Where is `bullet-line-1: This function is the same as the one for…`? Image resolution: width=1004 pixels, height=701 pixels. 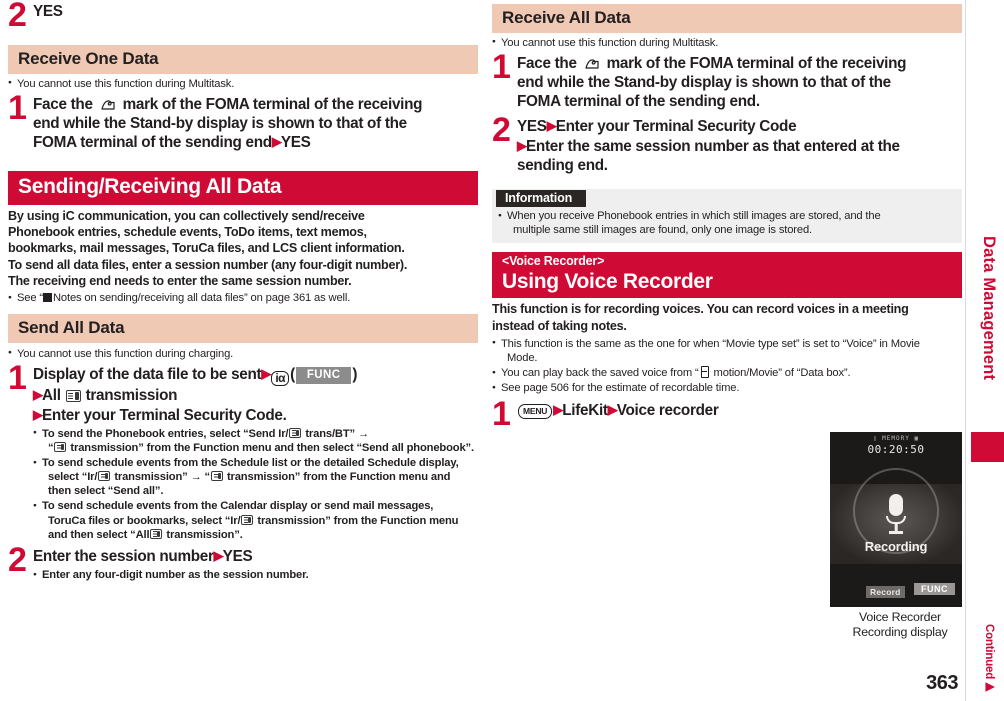
bullet-line-1: This function is the same as the one for… is located at coordinates (710, 343).